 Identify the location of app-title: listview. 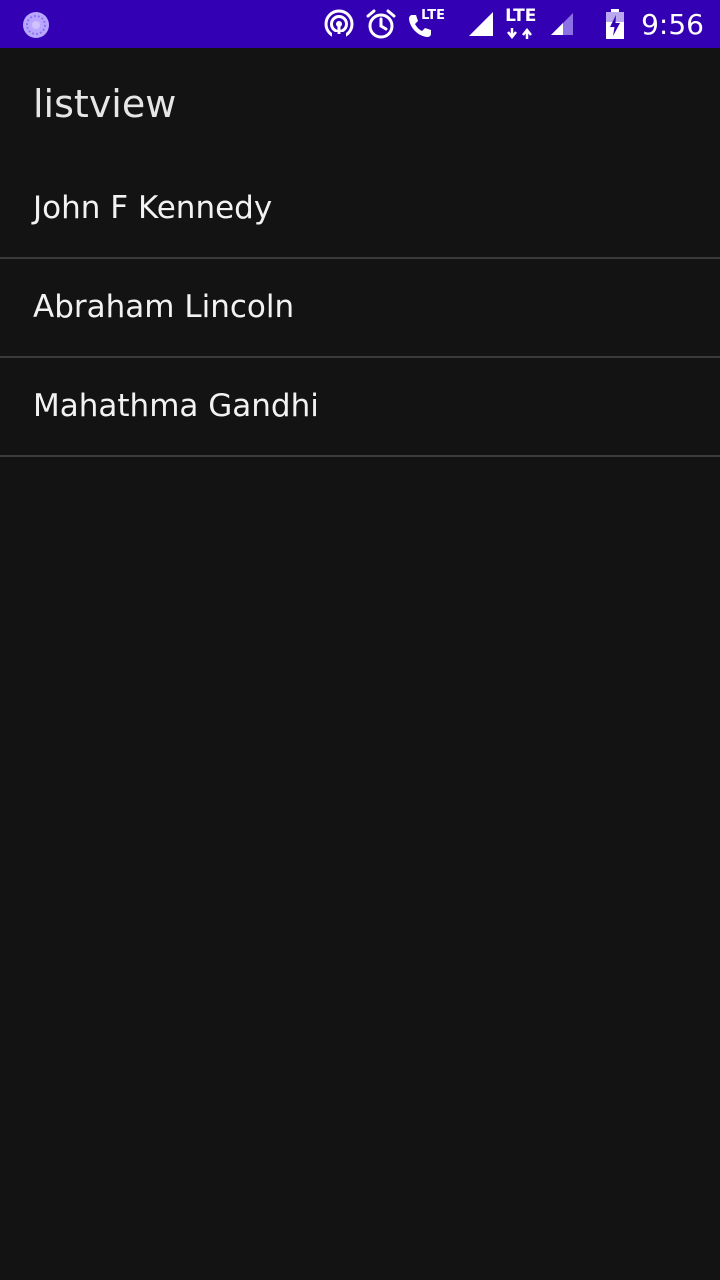
(105, 104).